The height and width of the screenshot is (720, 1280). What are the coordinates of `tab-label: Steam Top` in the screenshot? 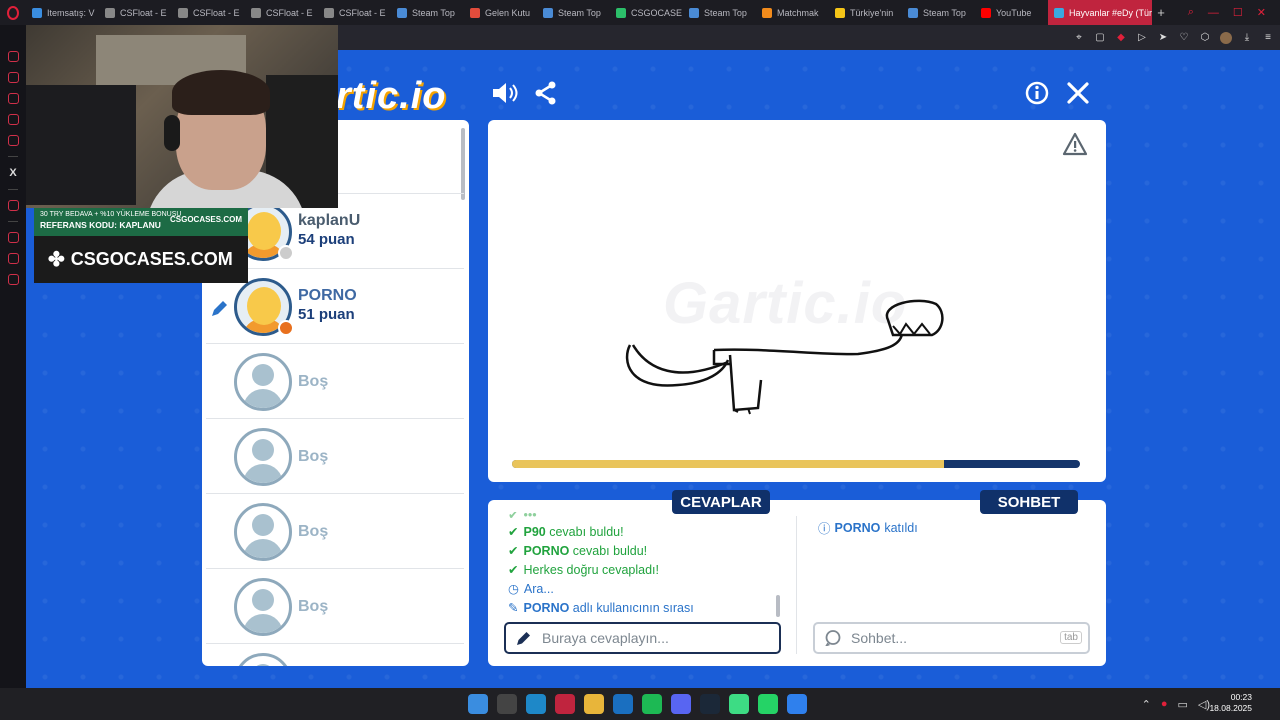 It's located at (579, 12).